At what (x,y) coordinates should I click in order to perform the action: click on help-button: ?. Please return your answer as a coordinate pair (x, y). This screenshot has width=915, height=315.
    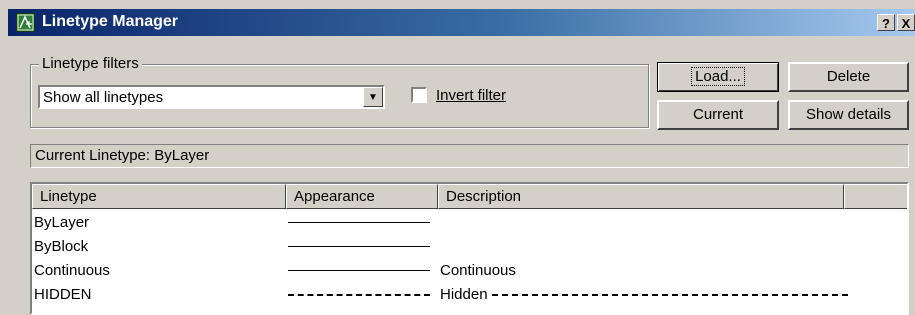
    Looking at the image, I should click on (886, 22).